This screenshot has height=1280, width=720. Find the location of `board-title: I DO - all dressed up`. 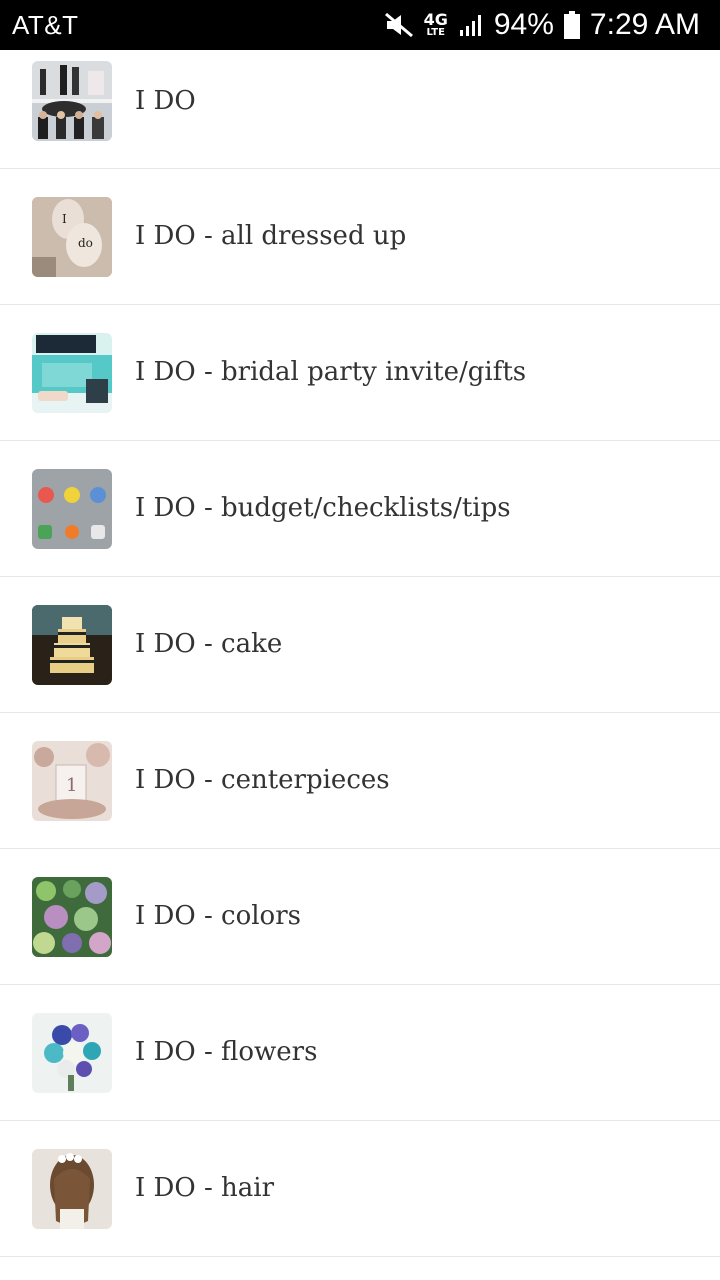

board-title: I DO - all dressed up is located at coordinates (271, 236).